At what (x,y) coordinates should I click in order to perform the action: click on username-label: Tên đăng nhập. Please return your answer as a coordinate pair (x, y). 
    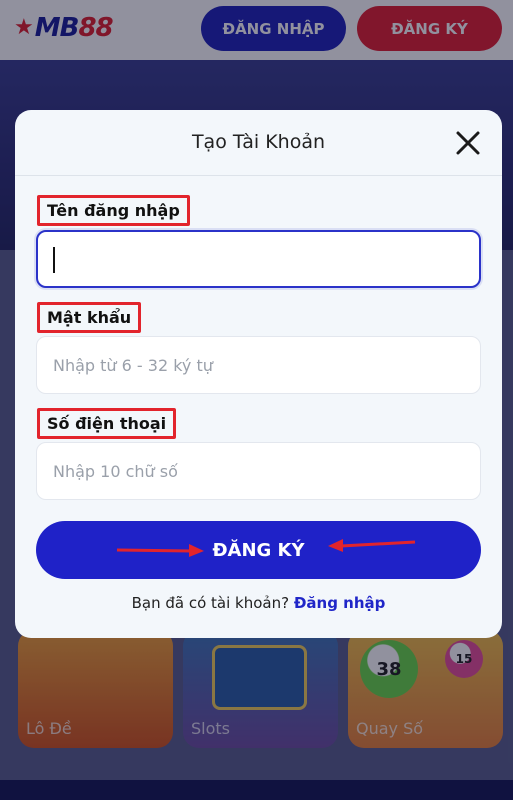
    Looking at the image, I should click on (113, 210).